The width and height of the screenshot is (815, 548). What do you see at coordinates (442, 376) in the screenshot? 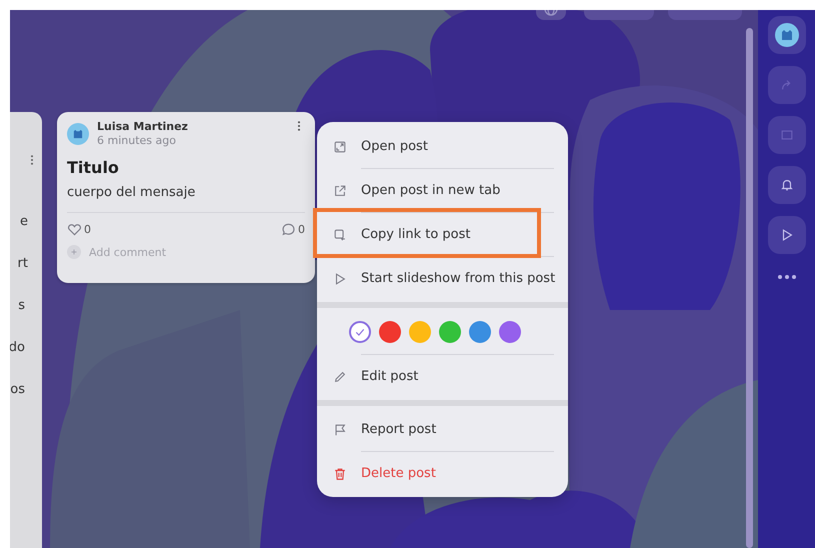
I see `menu-item: Edit post` at bounding box center [442, 376].